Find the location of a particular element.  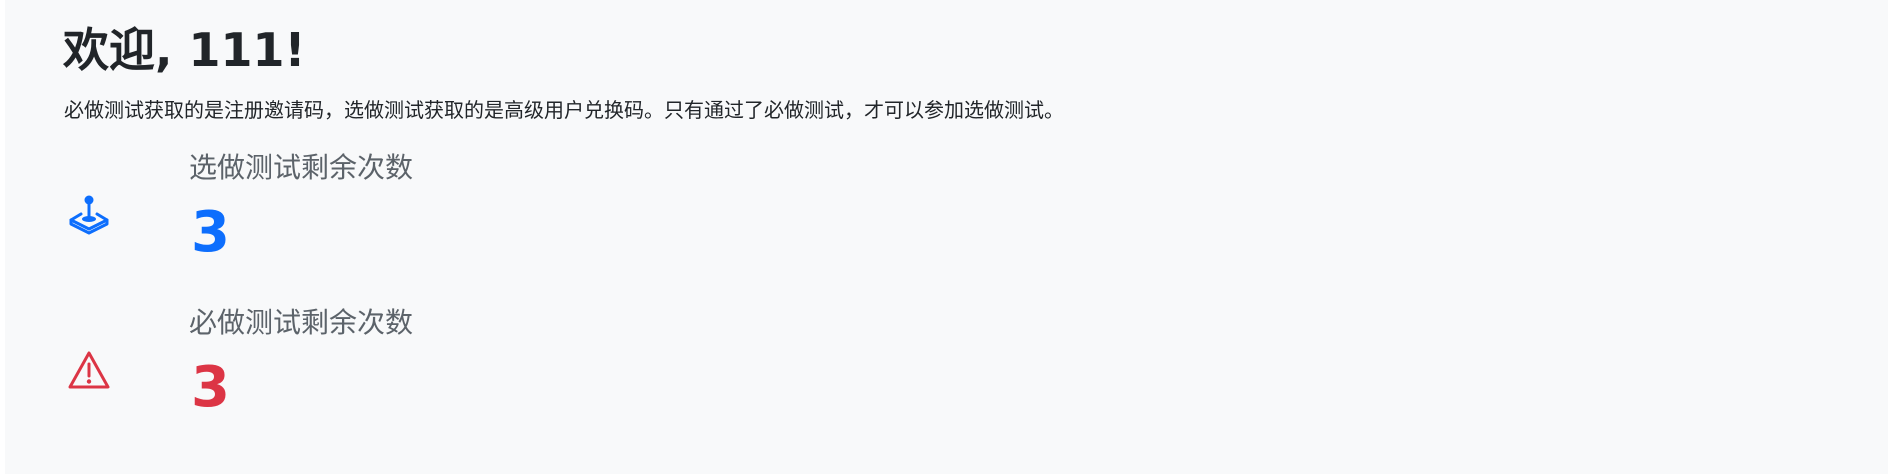

welcome-title: 欢迎, 111! is located at coordinates (184, 50).